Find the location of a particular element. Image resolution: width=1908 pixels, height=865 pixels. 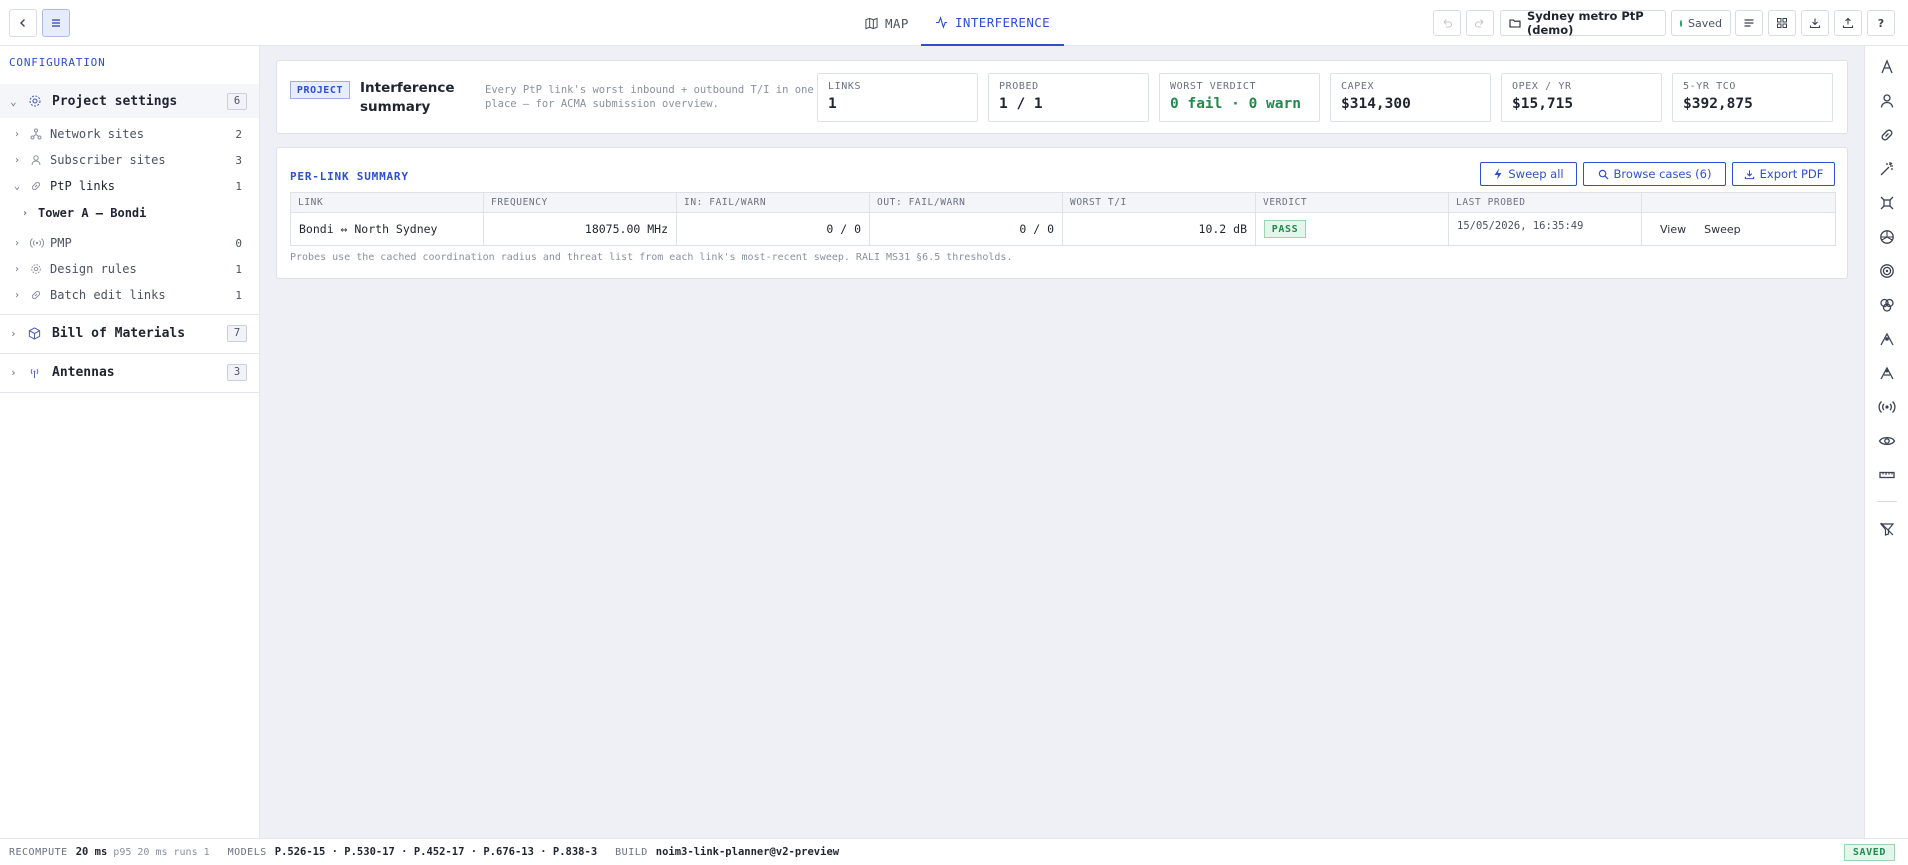

undo-button is located at coordinates (1447, 23).